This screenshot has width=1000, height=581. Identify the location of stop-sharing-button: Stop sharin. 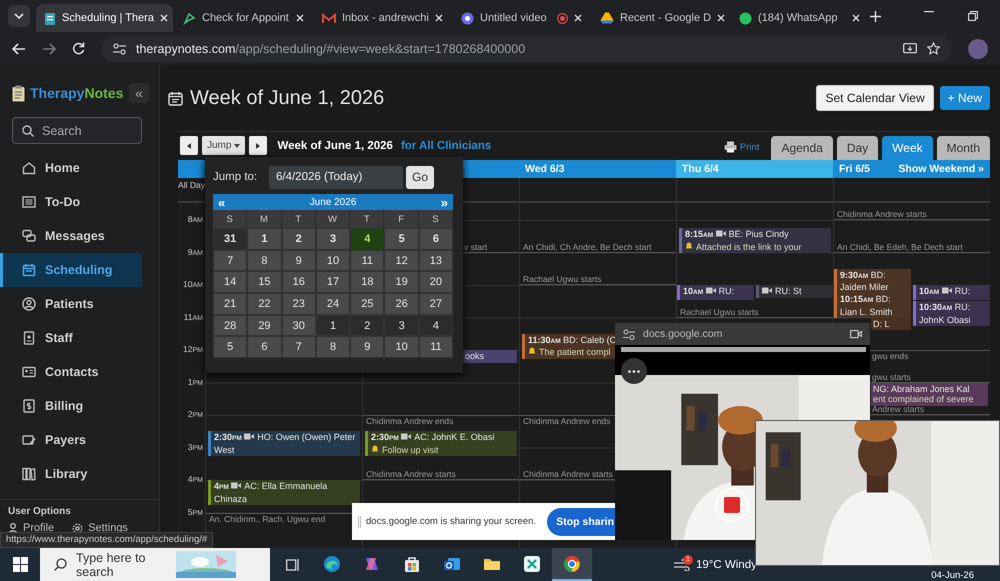
(581, 522).